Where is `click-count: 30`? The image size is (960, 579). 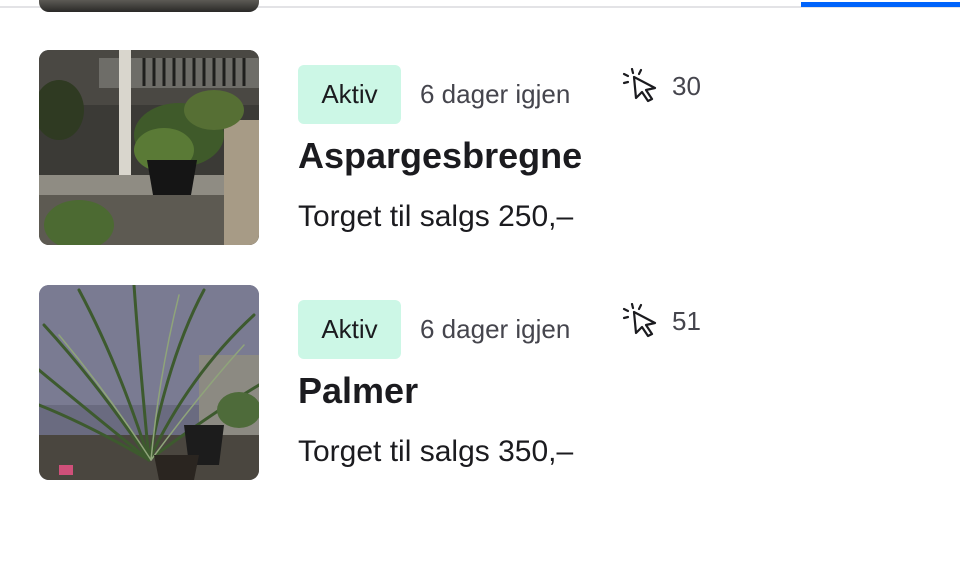 click-count: 30 is located at coordinates (686, 85).